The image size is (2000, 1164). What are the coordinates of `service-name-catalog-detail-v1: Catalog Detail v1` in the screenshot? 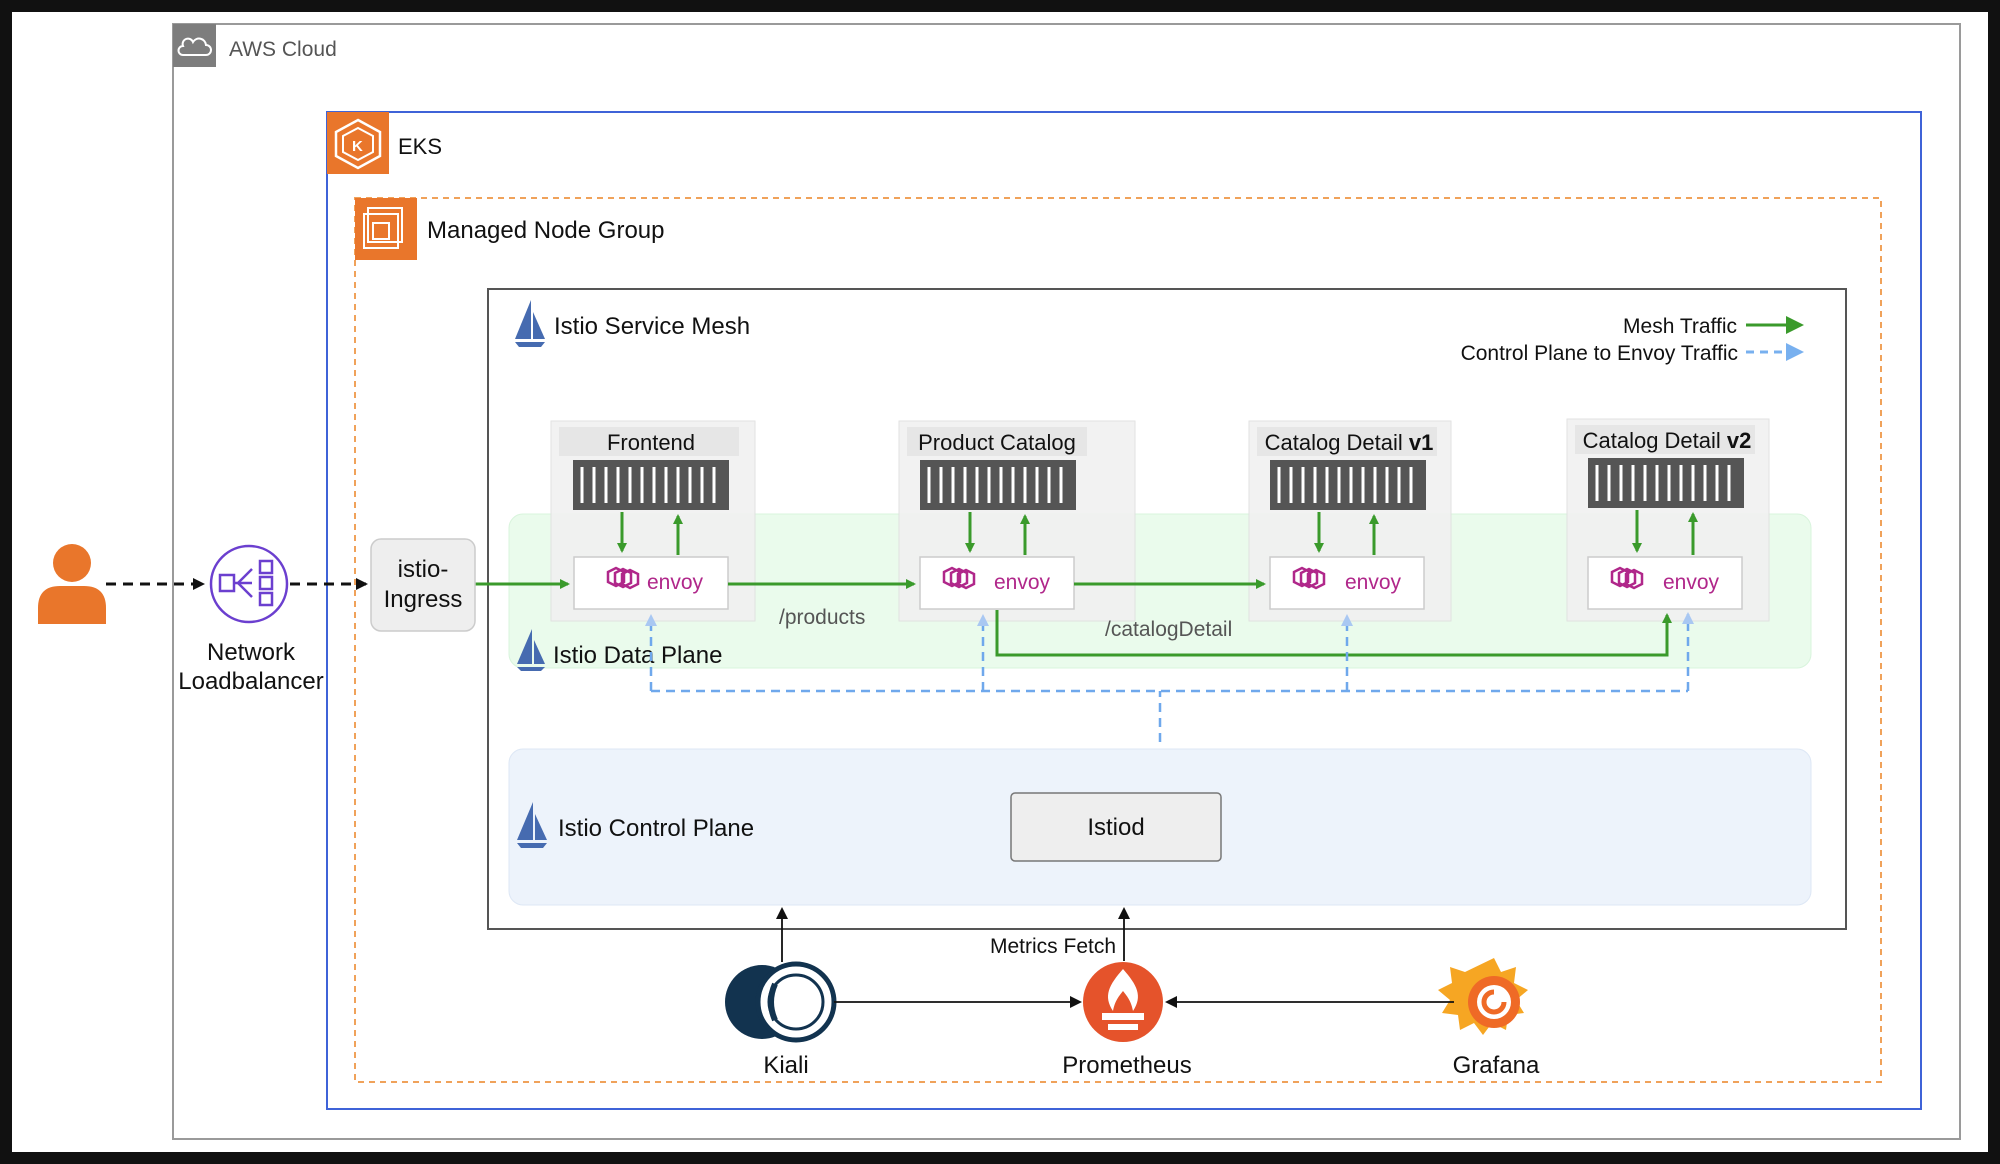 It's located at (1349, 442).